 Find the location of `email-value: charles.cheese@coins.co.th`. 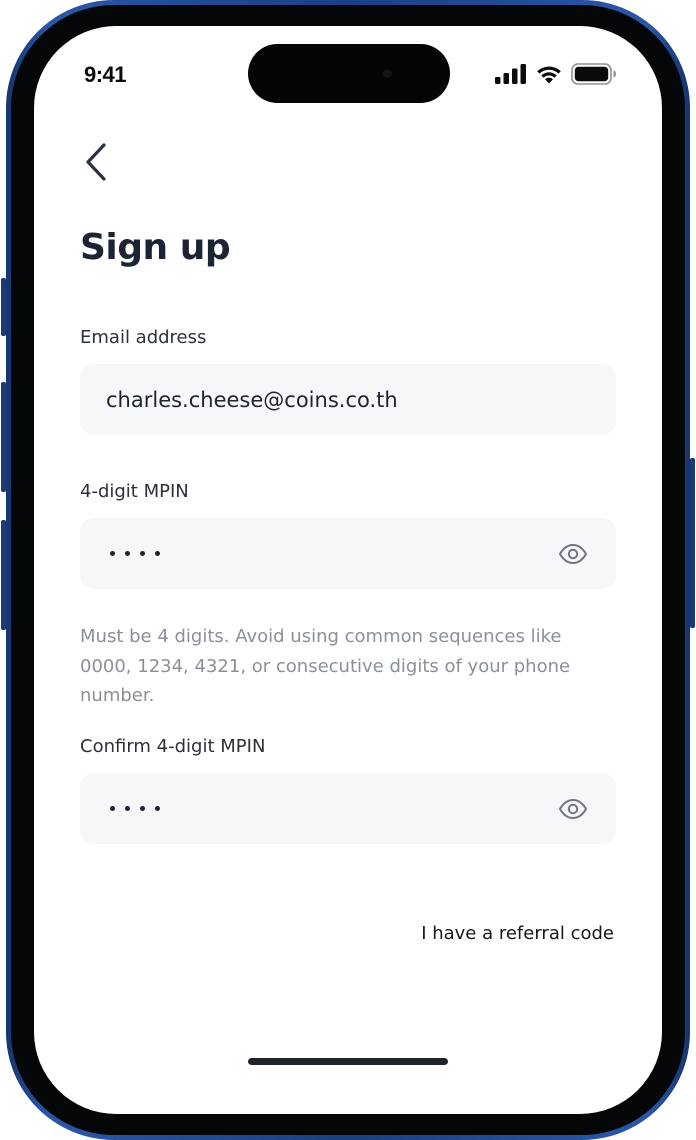

email-value: charles.cheese@coins.co.th is located at coordinates (252, 399).